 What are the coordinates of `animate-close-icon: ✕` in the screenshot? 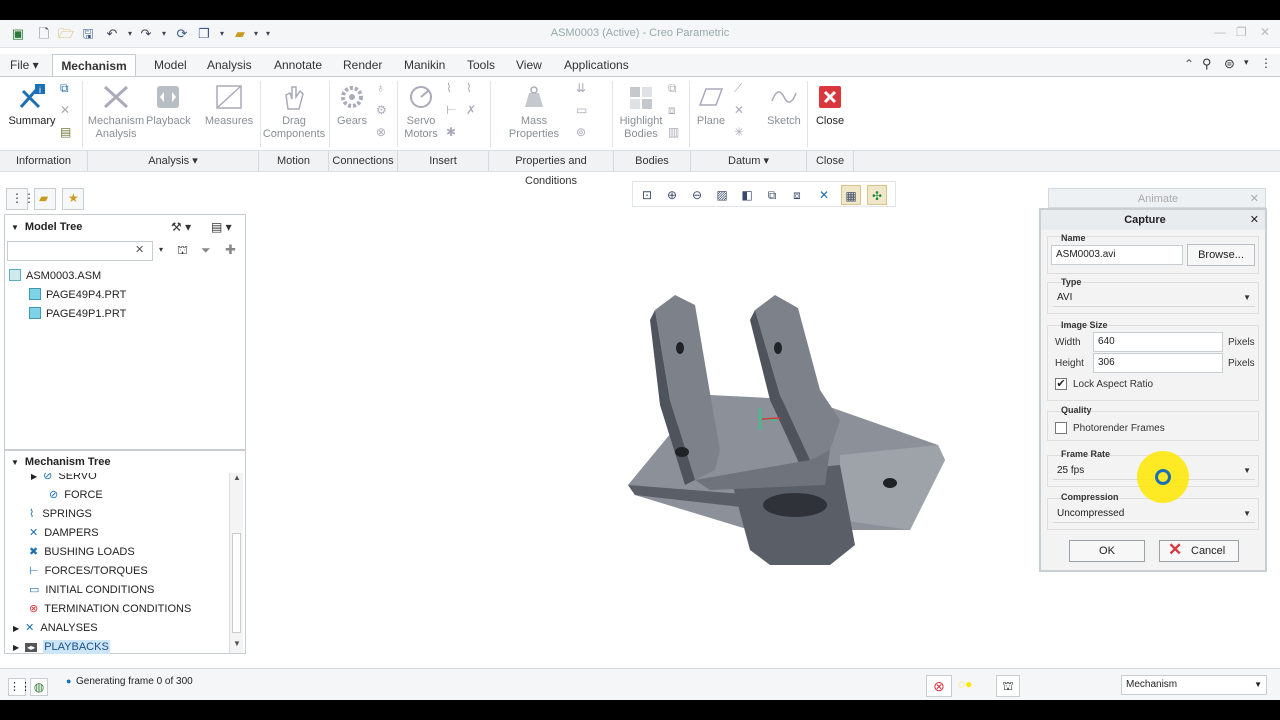 It's located at (1254, 198).